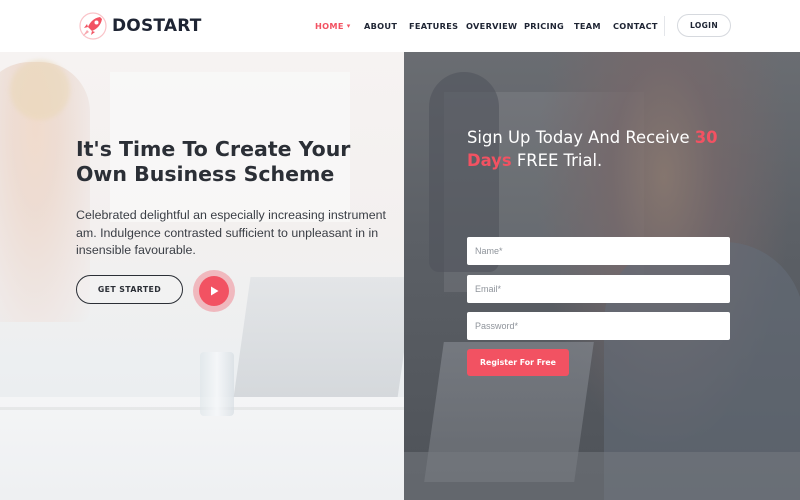 This screenshot has height=500, width=800. Describe the element at coordinates (602, 476) in the screenshot. I see `background-table` at that location.